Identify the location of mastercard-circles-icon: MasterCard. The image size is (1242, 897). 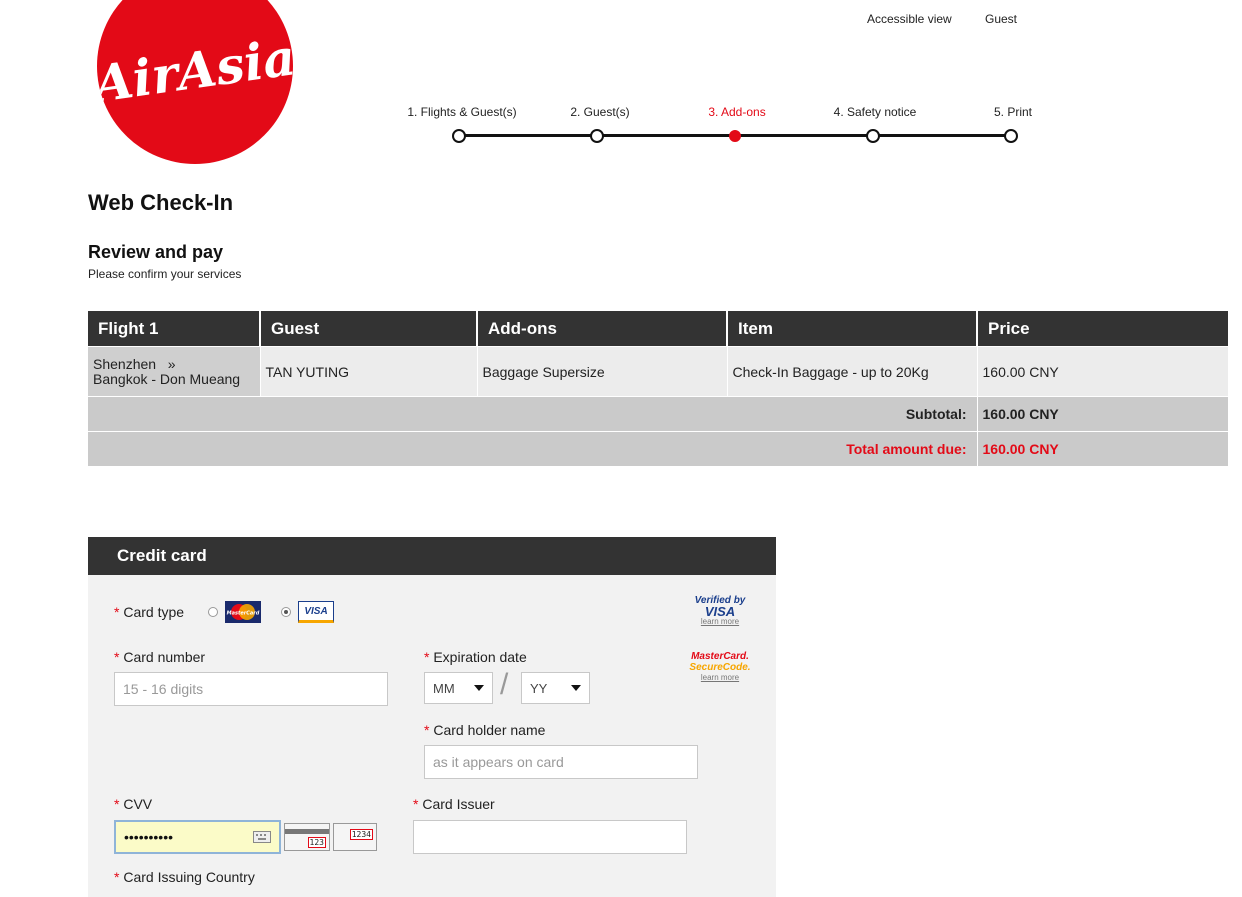
(243, 612).